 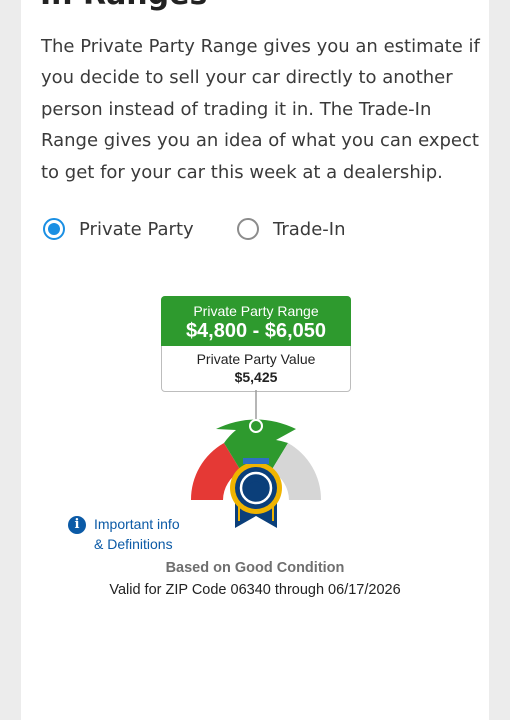 I want to click on value-title: Private Party Value, so click(x=256, y=359).